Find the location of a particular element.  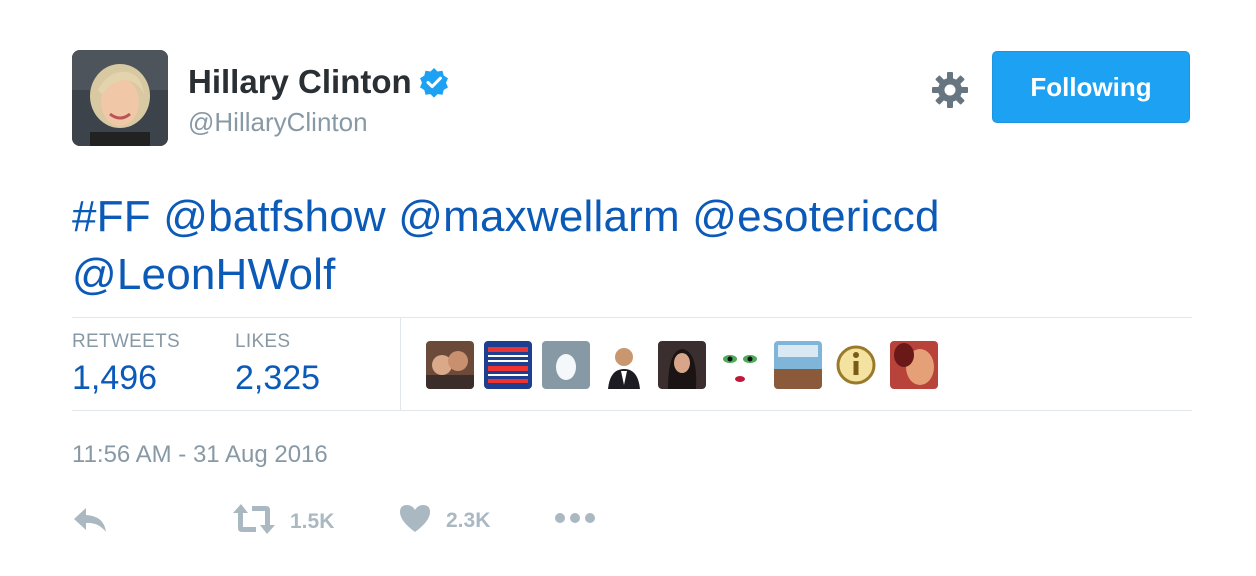

tweet-actions: 1.5K 2.3K is located at coordinates (372, 520).